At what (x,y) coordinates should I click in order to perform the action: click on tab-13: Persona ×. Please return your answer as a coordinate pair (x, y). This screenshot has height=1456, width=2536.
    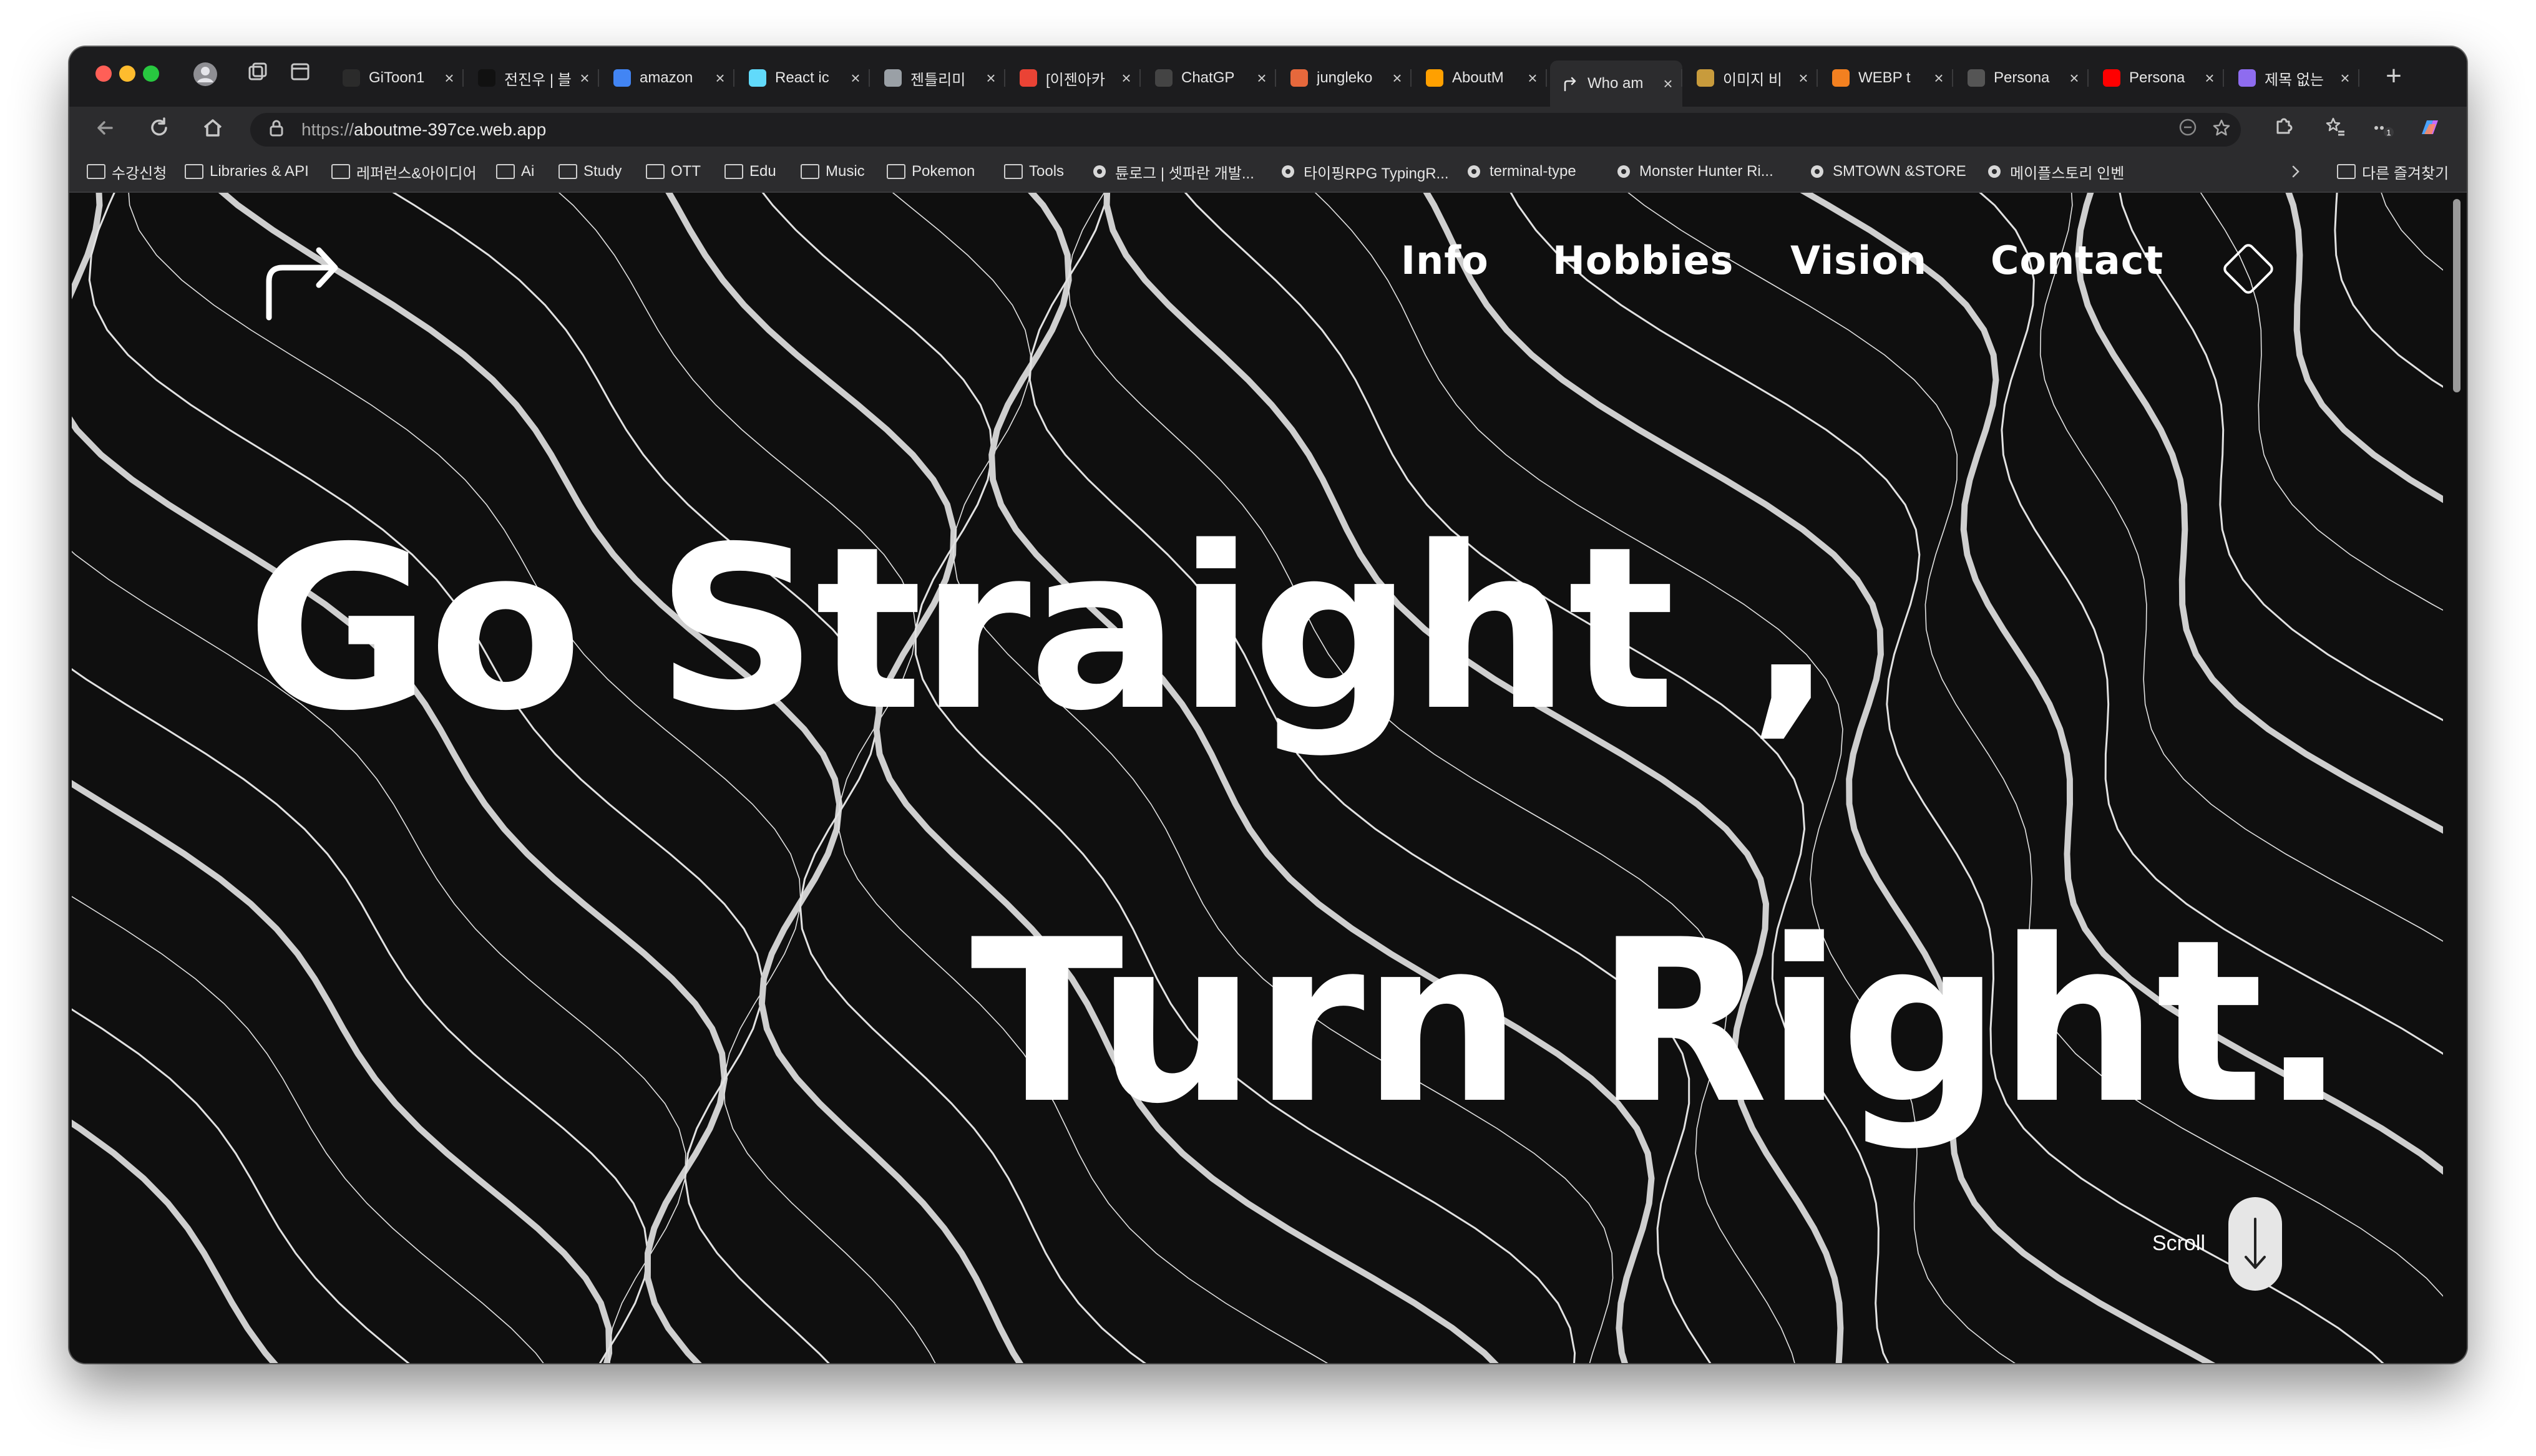
    Looking at the image, I should click on (2023, 78).